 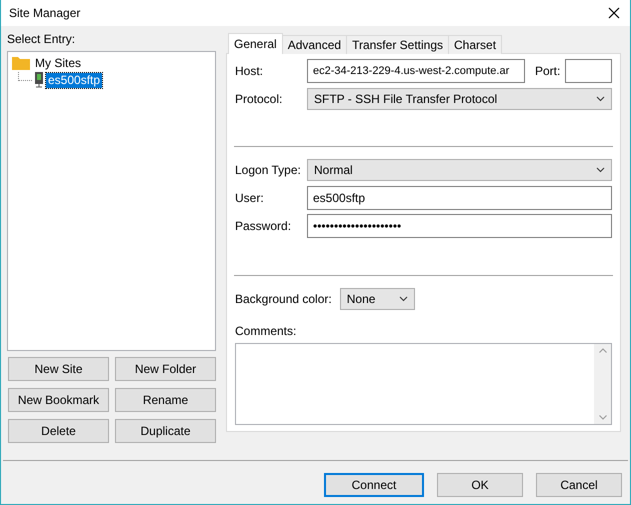 I want to click on server-icon, so click(x=39, y=80).